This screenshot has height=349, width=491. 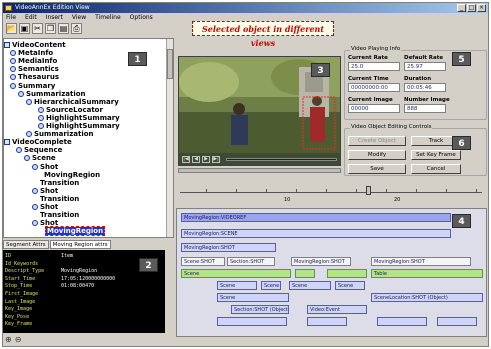 I want to click on video-slider, so click(x=259, y=170).